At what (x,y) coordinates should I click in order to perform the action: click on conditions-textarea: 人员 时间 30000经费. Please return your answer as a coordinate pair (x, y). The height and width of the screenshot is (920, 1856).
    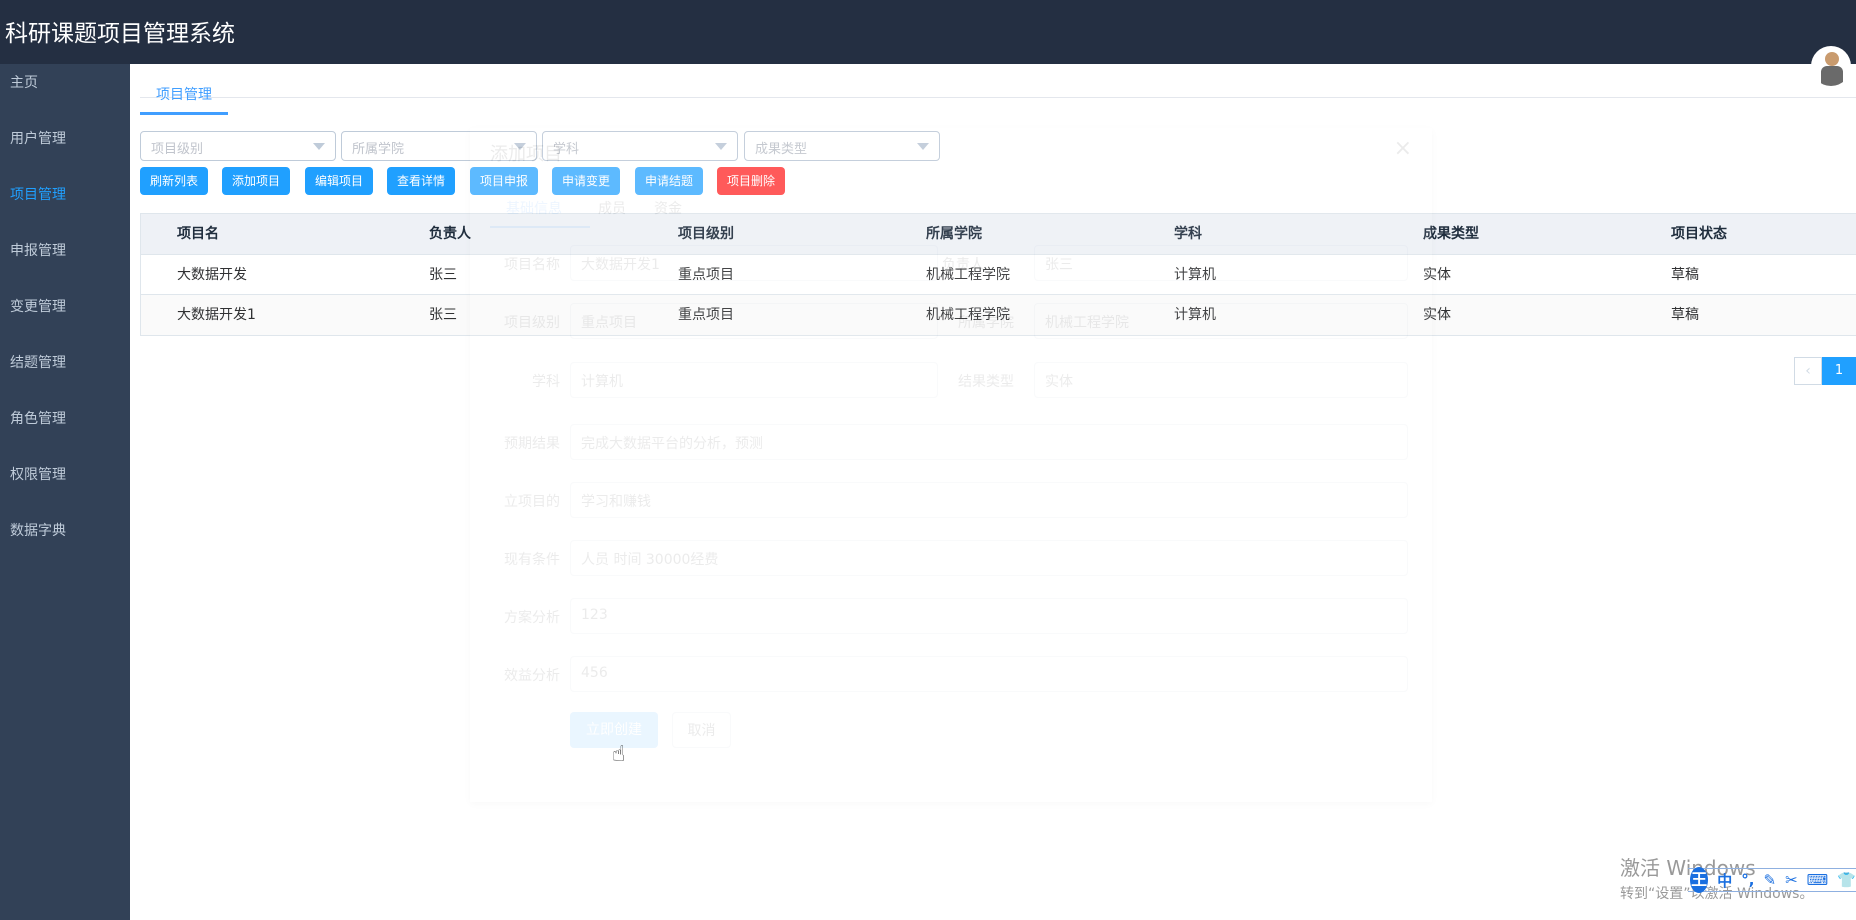
    Looking at the image, I should click on (989, 558).